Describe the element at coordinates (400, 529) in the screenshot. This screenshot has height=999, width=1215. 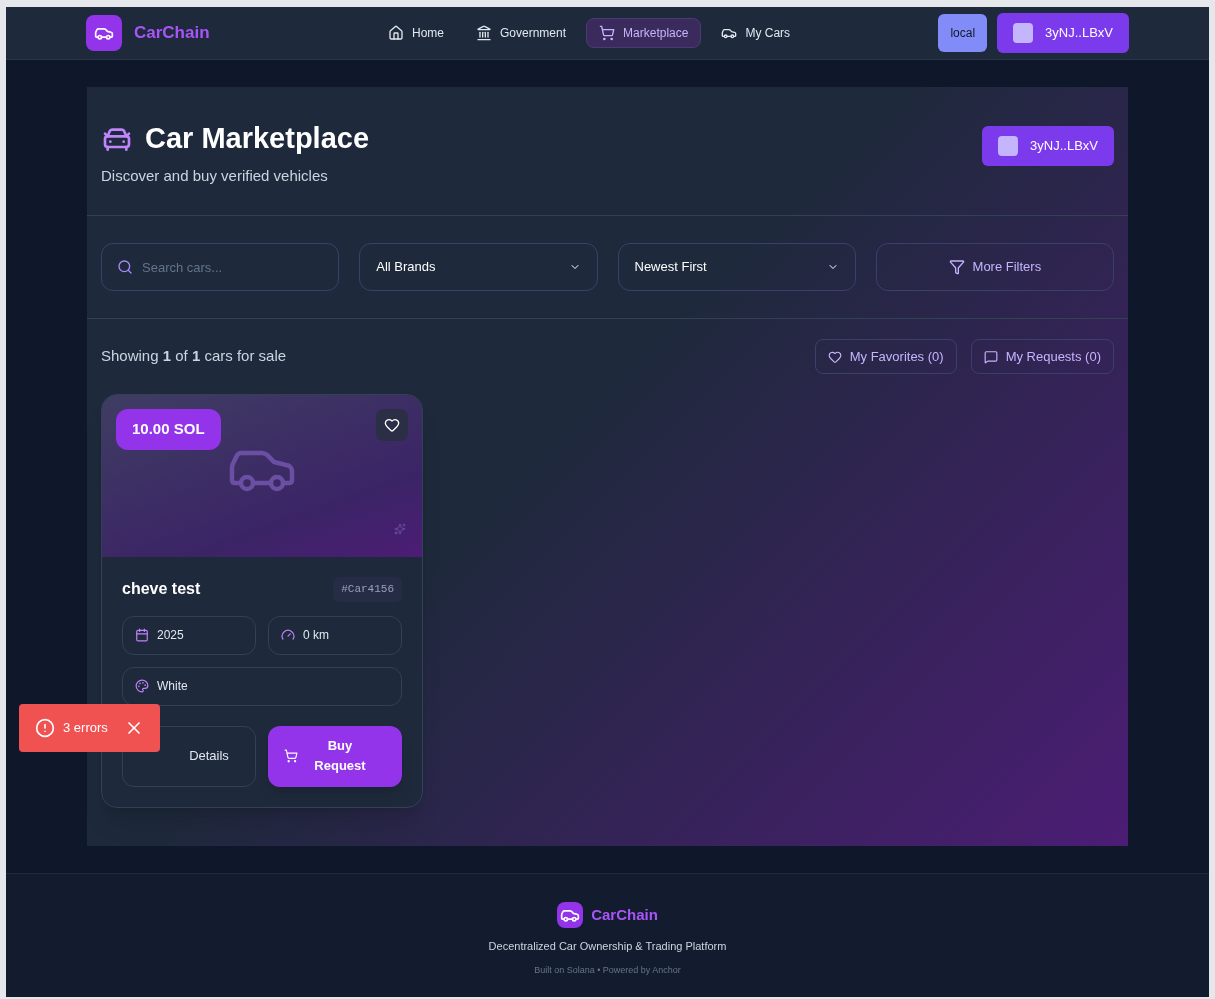
I see `sparkle-icon` at that location.